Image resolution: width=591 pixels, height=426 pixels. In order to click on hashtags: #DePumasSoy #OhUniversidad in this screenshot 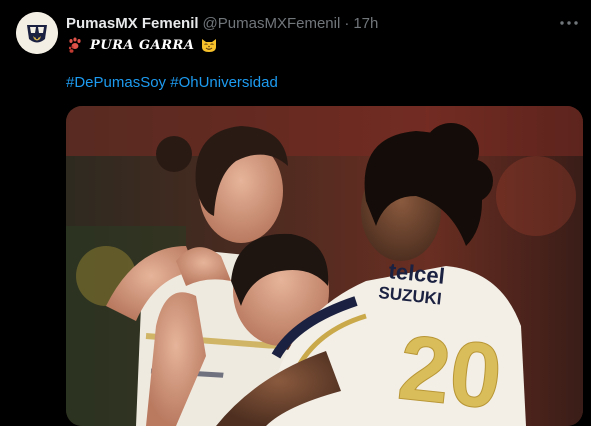, I will do `click(172, 82)`.